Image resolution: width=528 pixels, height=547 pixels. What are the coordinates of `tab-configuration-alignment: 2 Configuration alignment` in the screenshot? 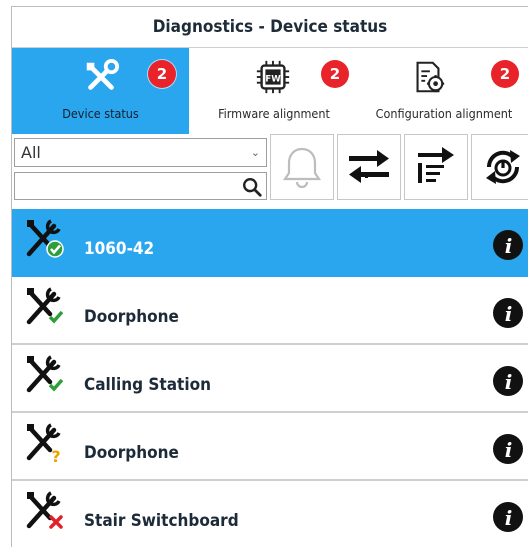 It's located at (443, 91).